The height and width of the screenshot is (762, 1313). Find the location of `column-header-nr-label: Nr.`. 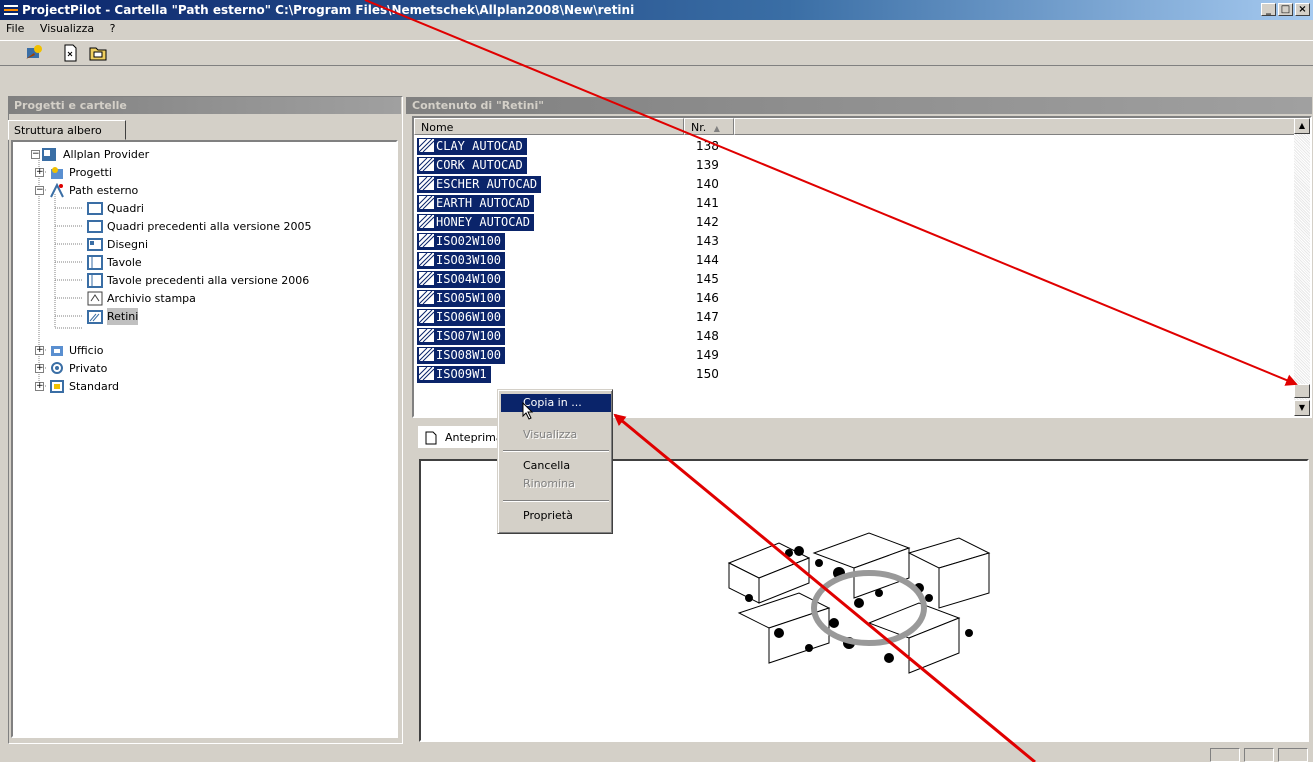

column-header-nr-label: Nr. is located at coordinates (699, 127).